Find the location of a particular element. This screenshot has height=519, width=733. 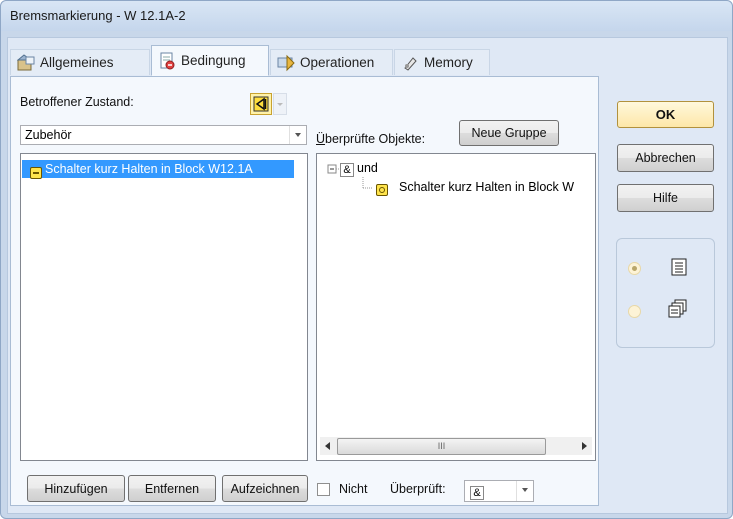

new-group-button-label: Neue Gruppe is located at coordinates (509, 133).